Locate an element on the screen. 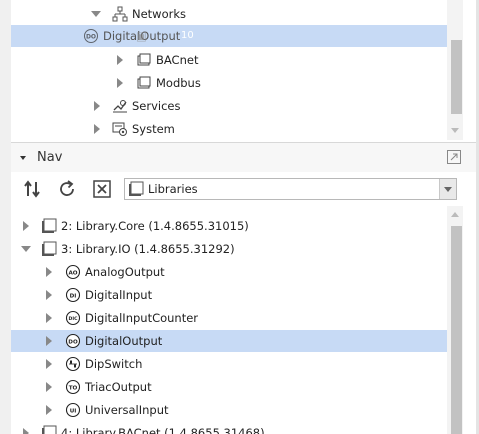  sort-icon is located at coordinates (32, 189).